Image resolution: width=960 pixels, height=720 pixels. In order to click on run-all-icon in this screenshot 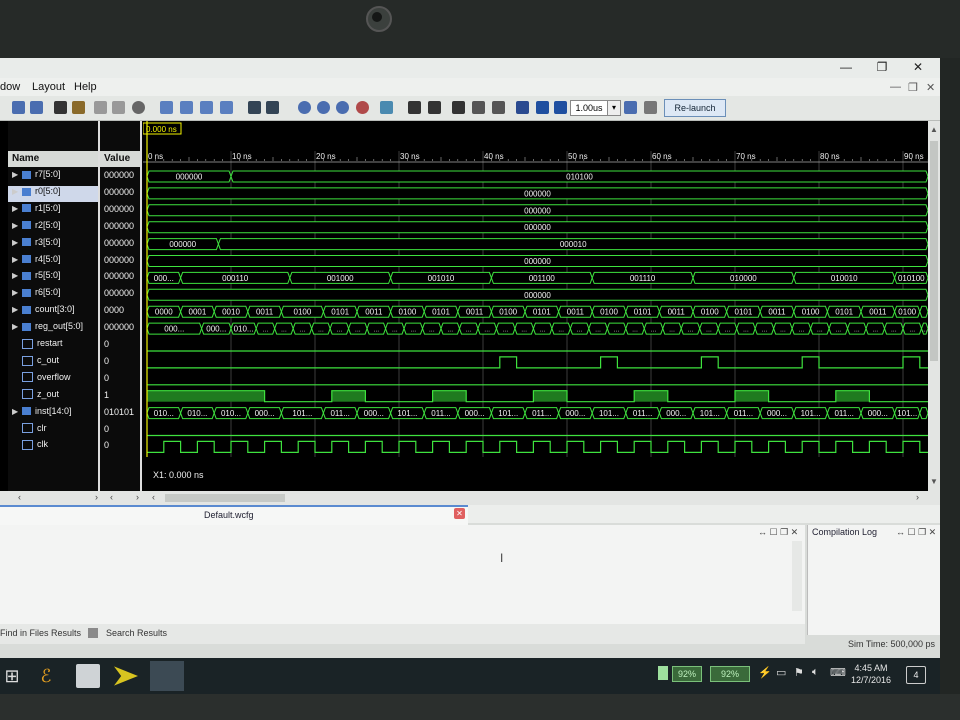, I will do `click(542, 107)`.